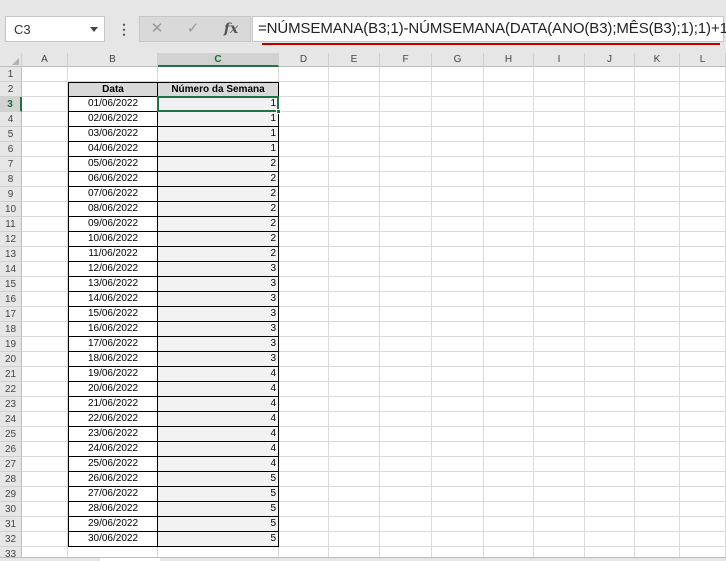 The image size is (726, 561). I want to click on cell-b2: Data, so click(113, 89).